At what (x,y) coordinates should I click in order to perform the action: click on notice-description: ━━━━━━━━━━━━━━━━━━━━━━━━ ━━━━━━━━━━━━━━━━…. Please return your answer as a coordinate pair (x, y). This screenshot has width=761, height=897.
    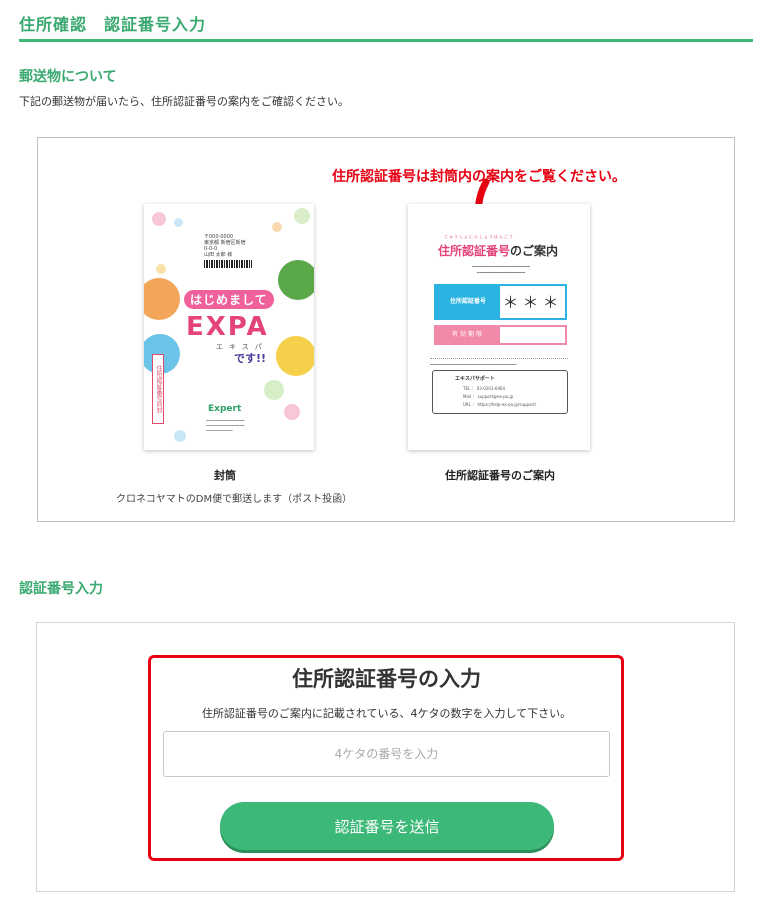
    Looking at the image, I should click on (501, 269).